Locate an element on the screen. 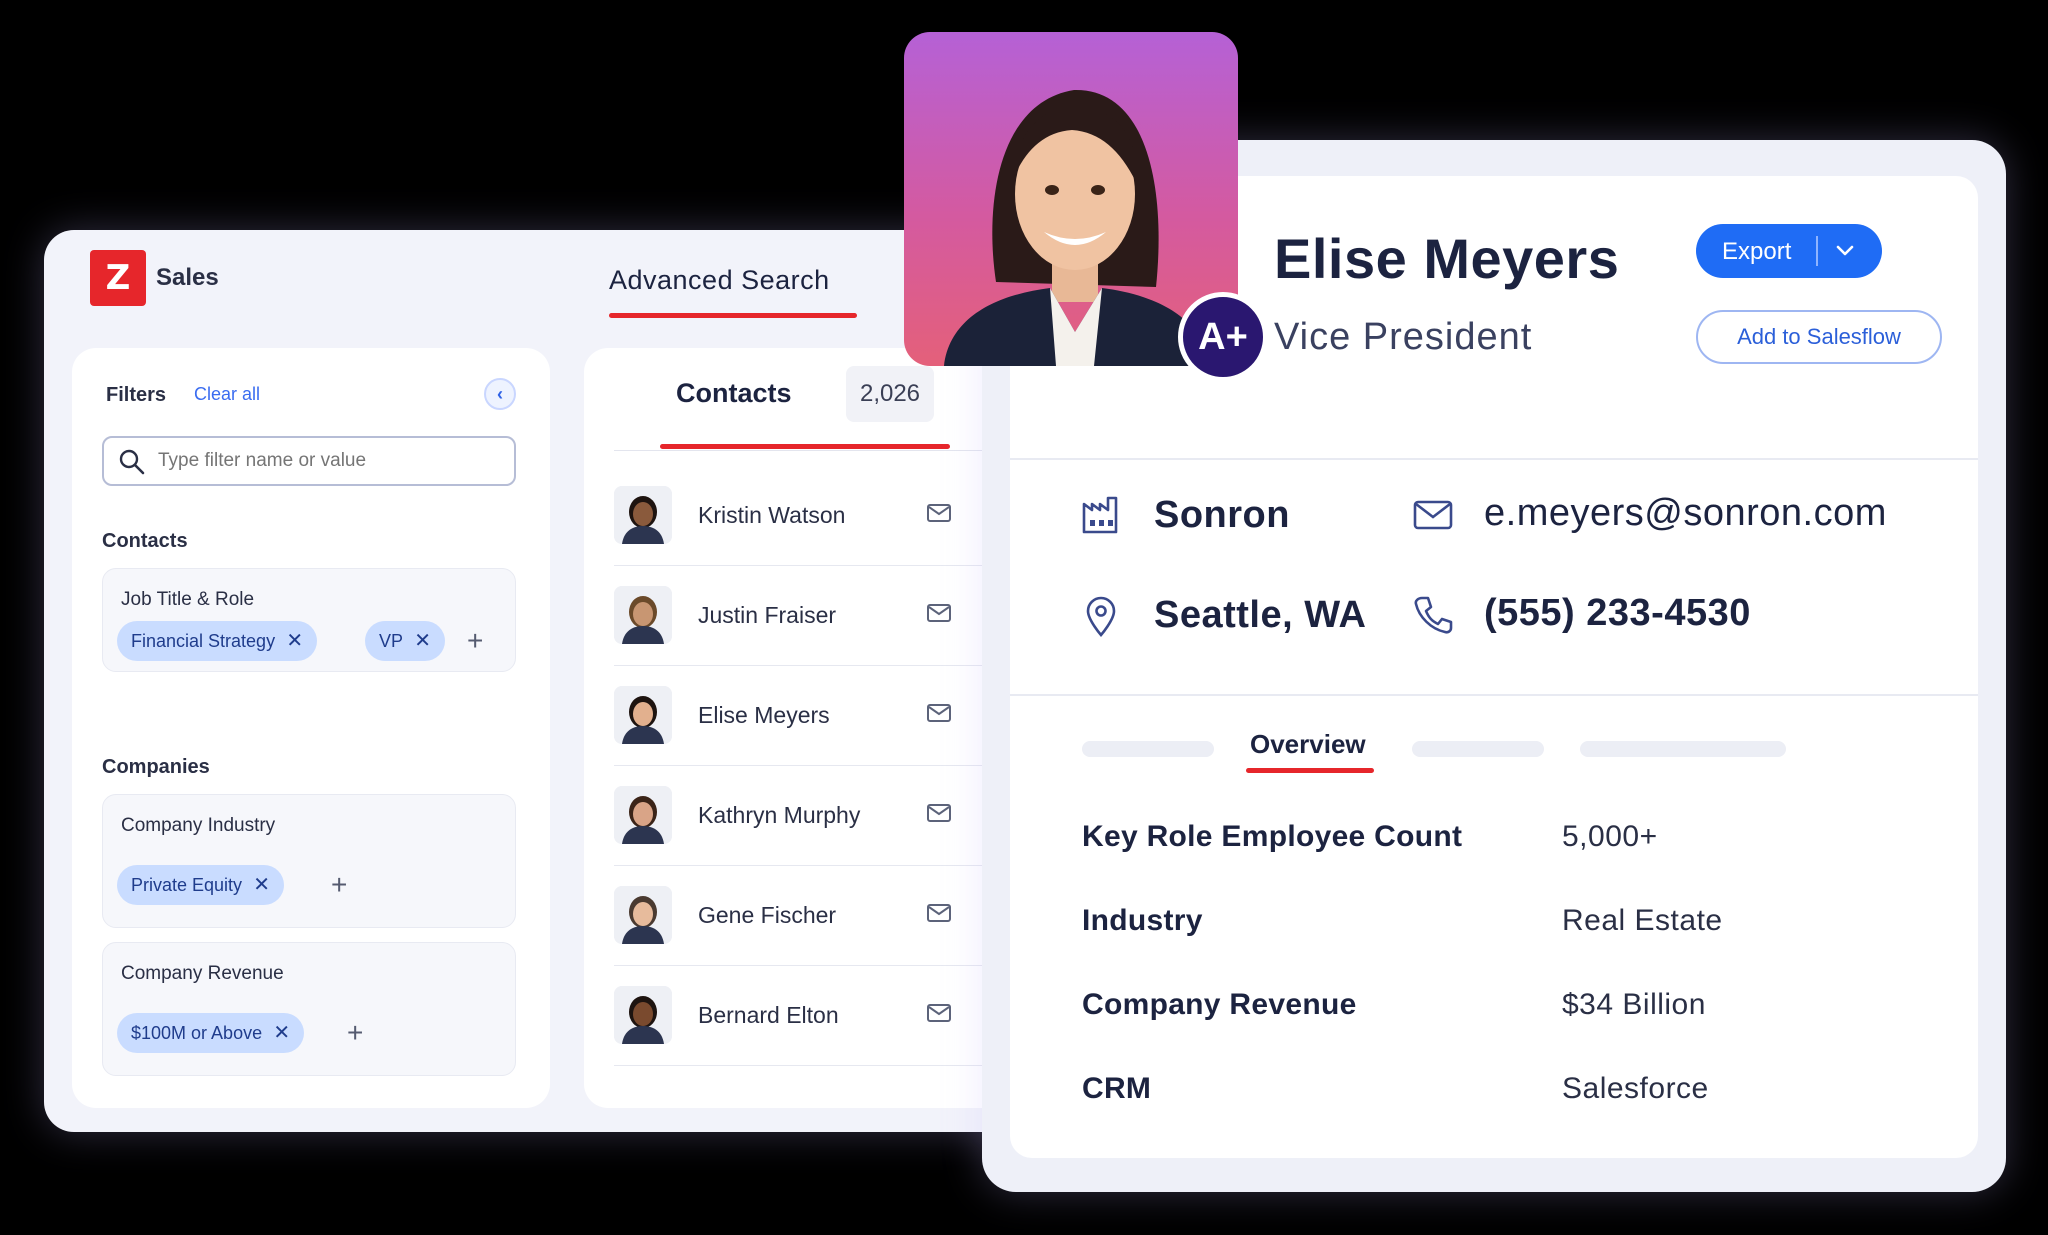  revenue-filter-card: Company Revenue $100M or Above ✕ + is located at coordinates (309, 1009).